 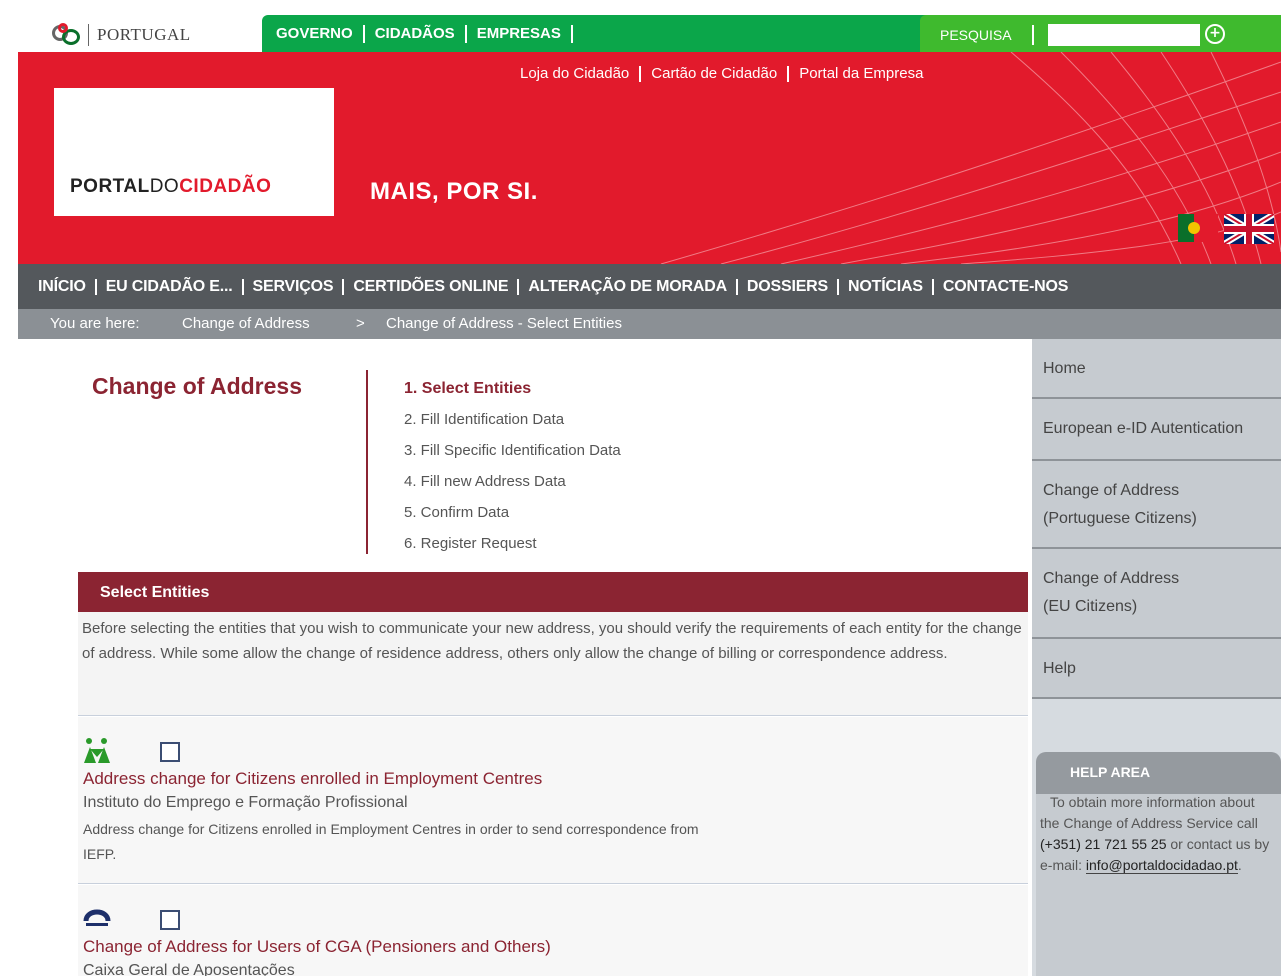 I want to click on cartao-de-cidadao-link: Cartão de Cidadão, so click(x=715, y=74).